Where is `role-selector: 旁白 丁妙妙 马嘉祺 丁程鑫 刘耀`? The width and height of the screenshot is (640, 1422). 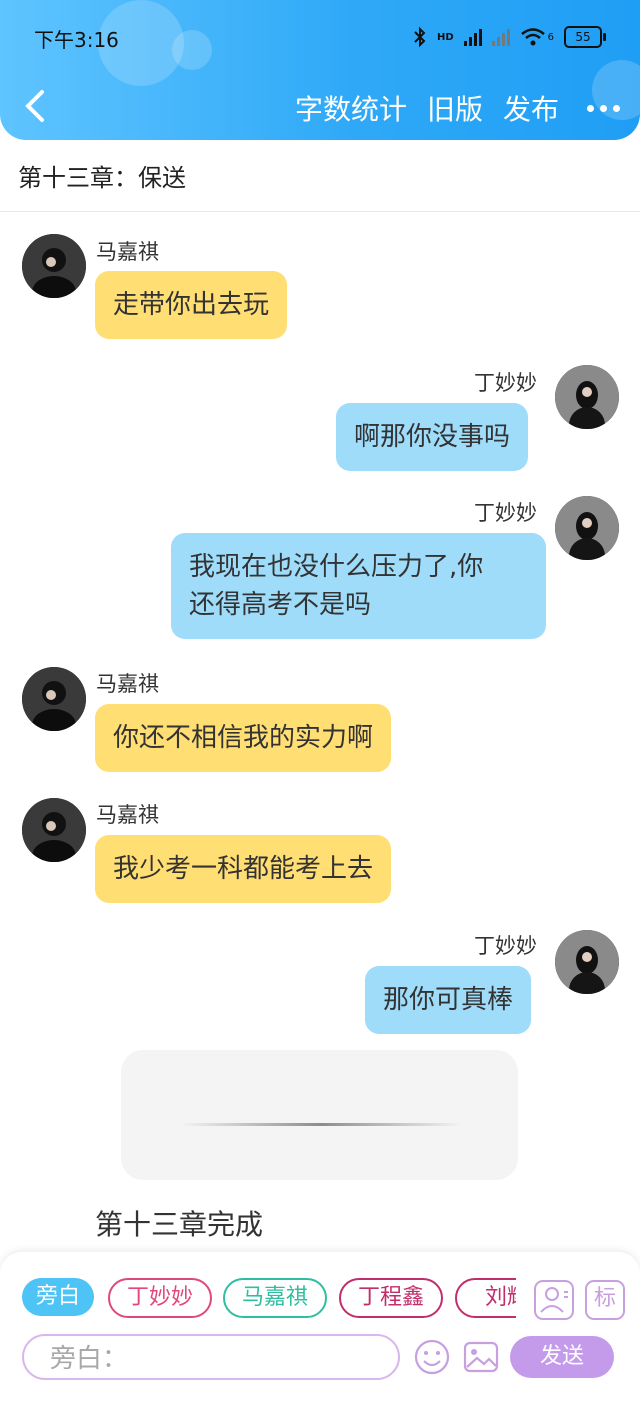 role-selector: 旁白 丁妙妙 马嘉祺 丁程鑫 刘耀 is located at coordinates (269, 1299).